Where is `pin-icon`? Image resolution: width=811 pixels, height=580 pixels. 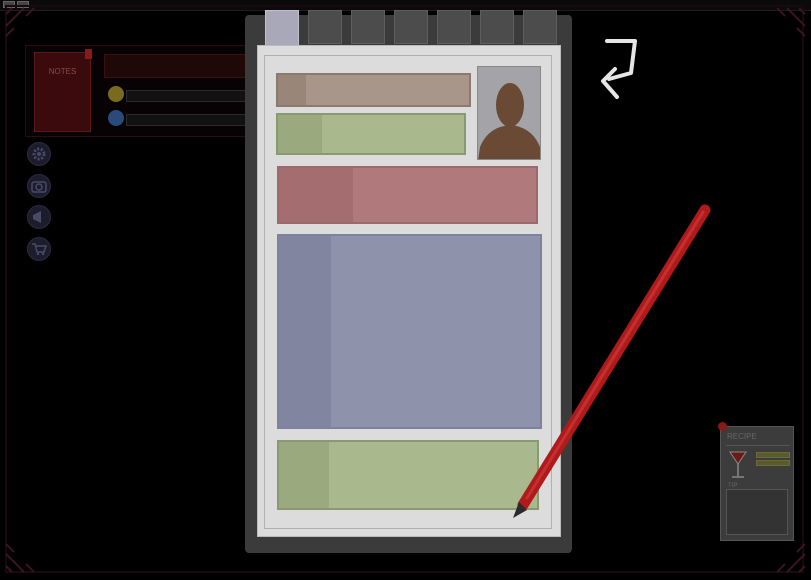
pin-icon is located at coordinates (722, 426).